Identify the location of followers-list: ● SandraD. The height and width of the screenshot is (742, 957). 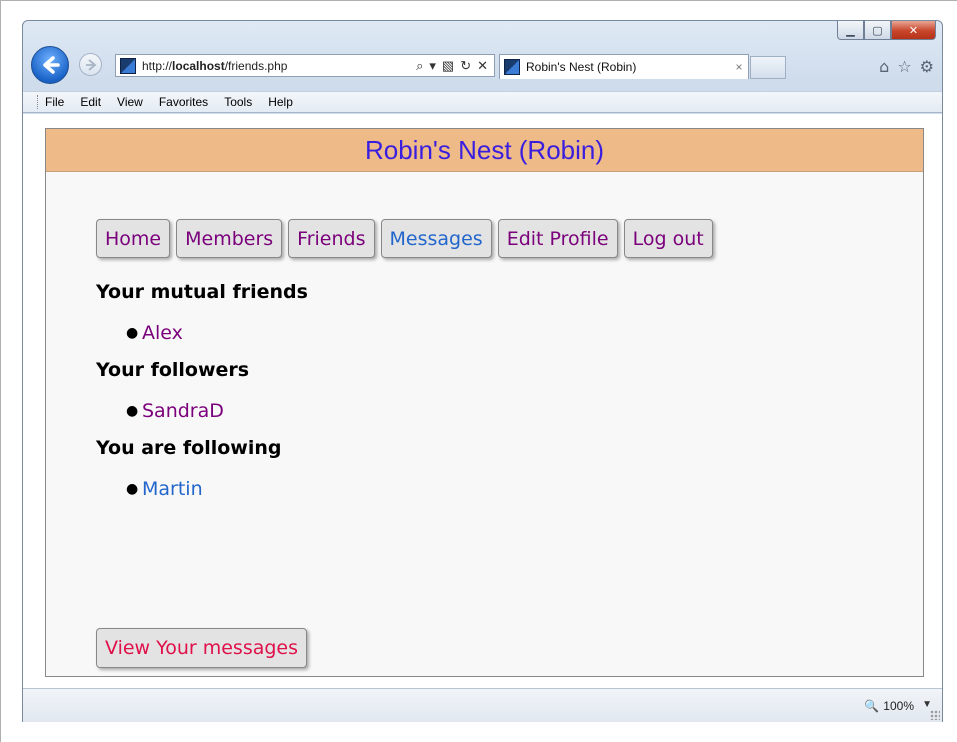
(476, 411).